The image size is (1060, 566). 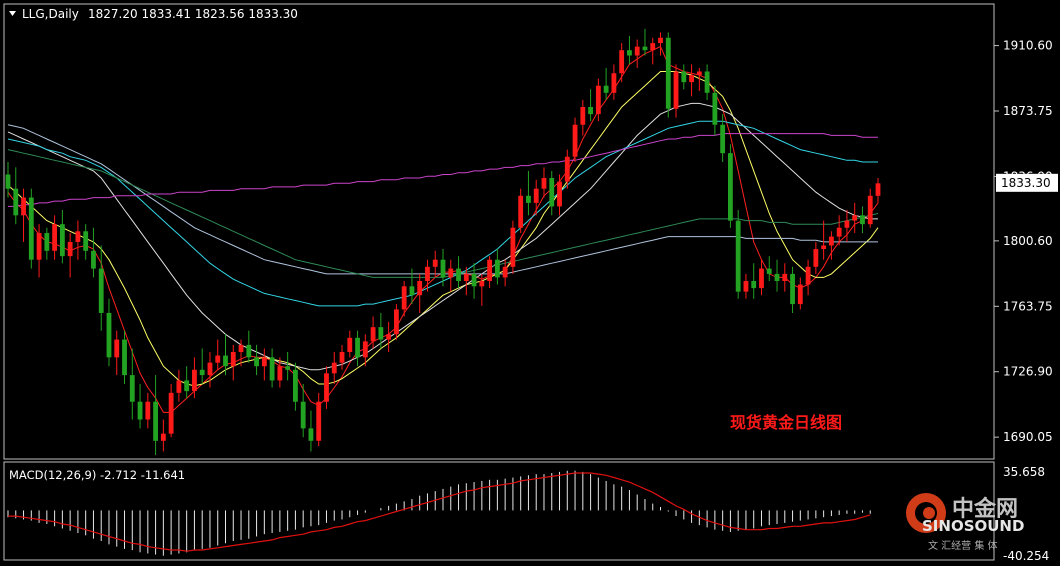 What do you see at coordinates (1024, 472) in the screenshot?
I see `macd-axis-max: 35.658` at bounding box center [1024, 472].